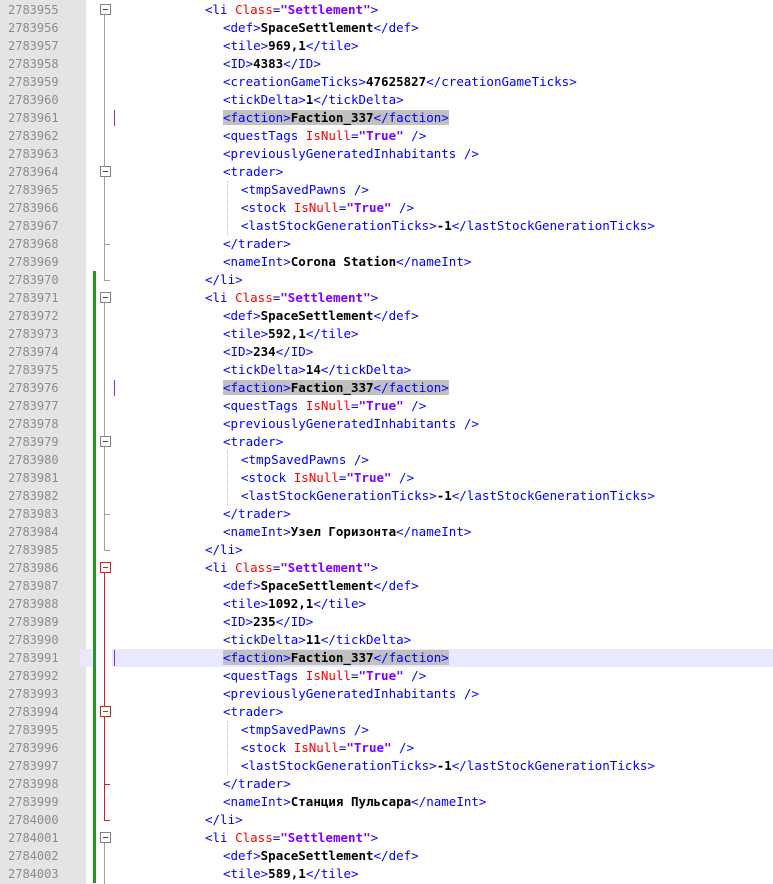 The image size is (773, 884). Describe the element at coordinates (40, 208) in the screenshot. I see `line-number: 2783966` at that location.